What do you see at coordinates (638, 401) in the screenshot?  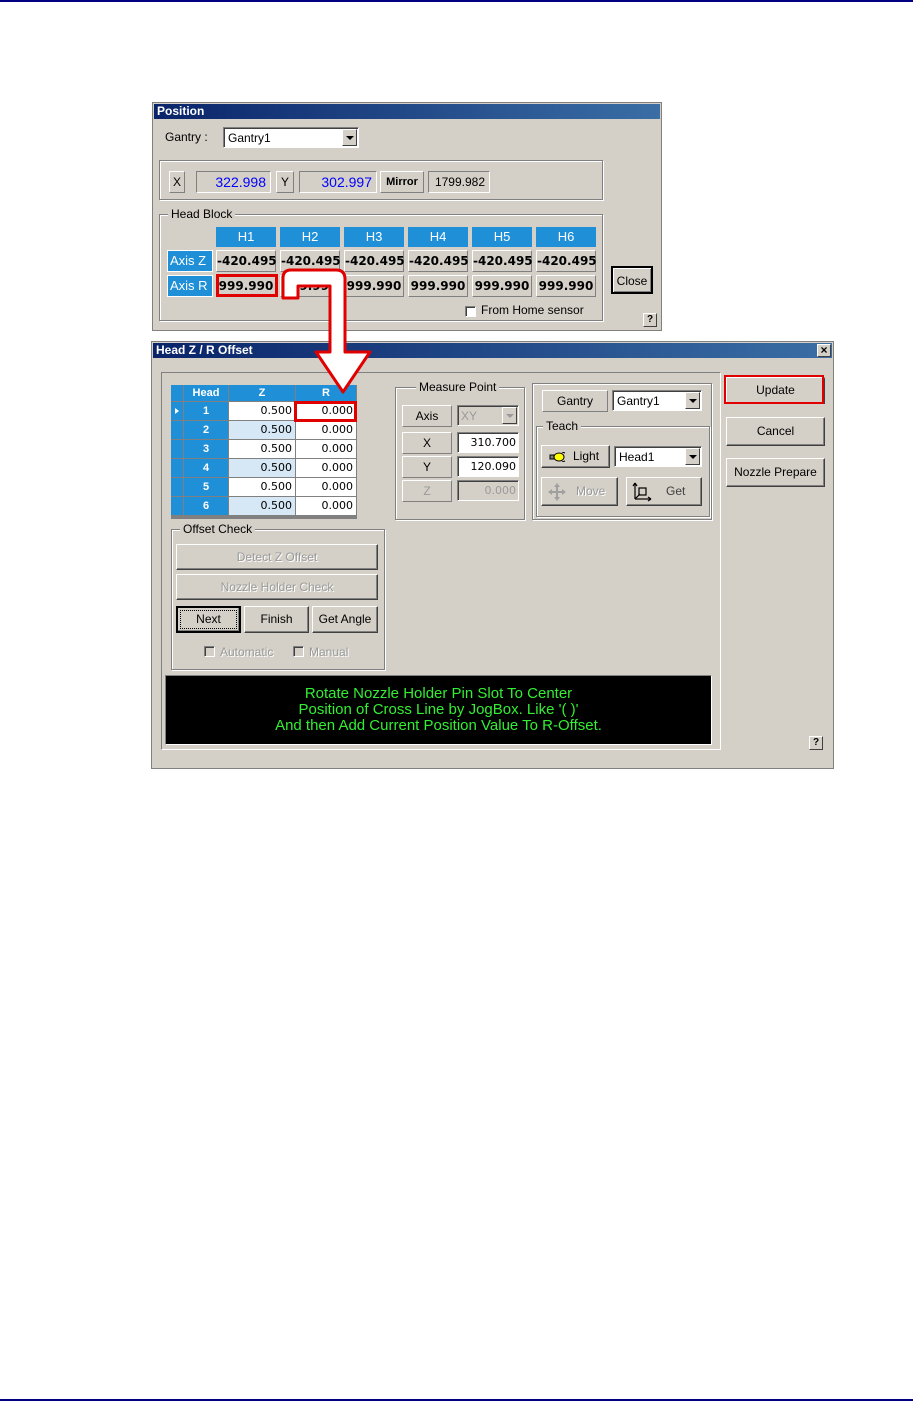 I see `gantry-combo-2-value: Gantry1` at bounding box center [638, 401].